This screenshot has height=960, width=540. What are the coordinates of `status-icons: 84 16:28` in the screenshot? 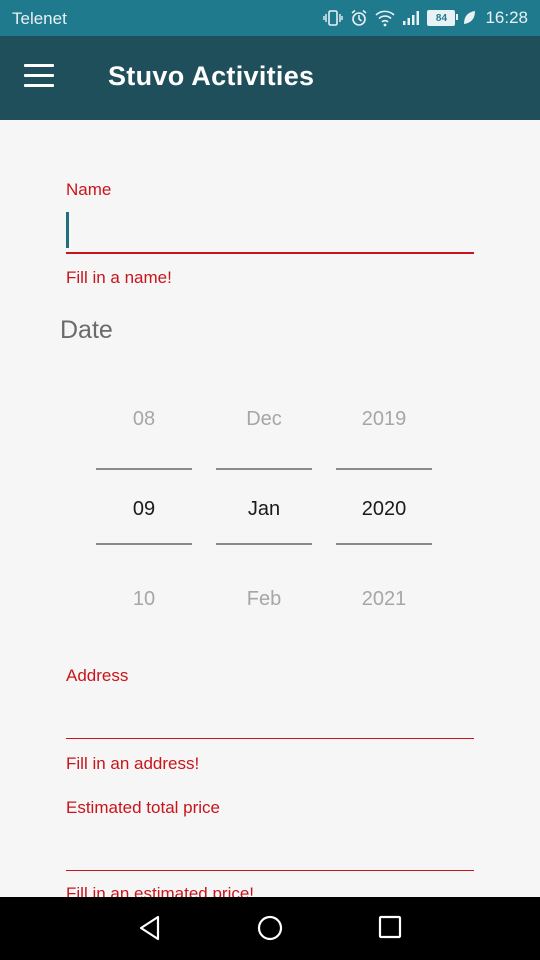 It's located at (425, 18).